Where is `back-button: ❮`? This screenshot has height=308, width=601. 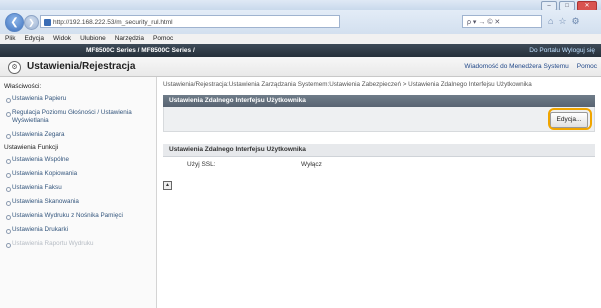
back-button: ❮ is located at coordinates (14, 22).